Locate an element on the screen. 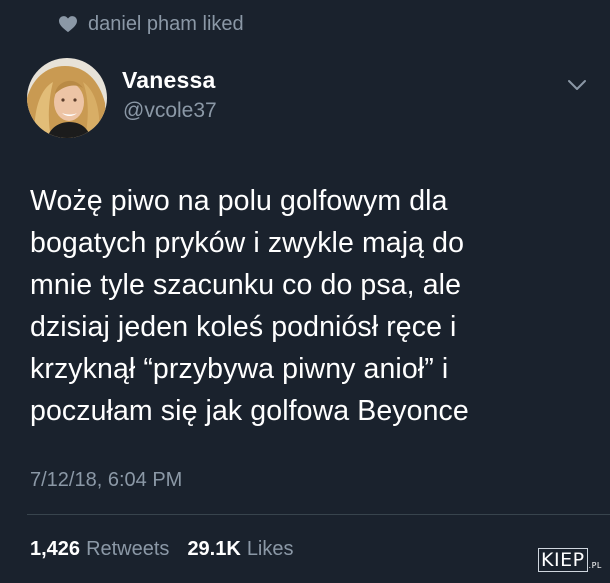 The height and width of the screenshot is (583, 610). divider is located at coordinates (318, 514).